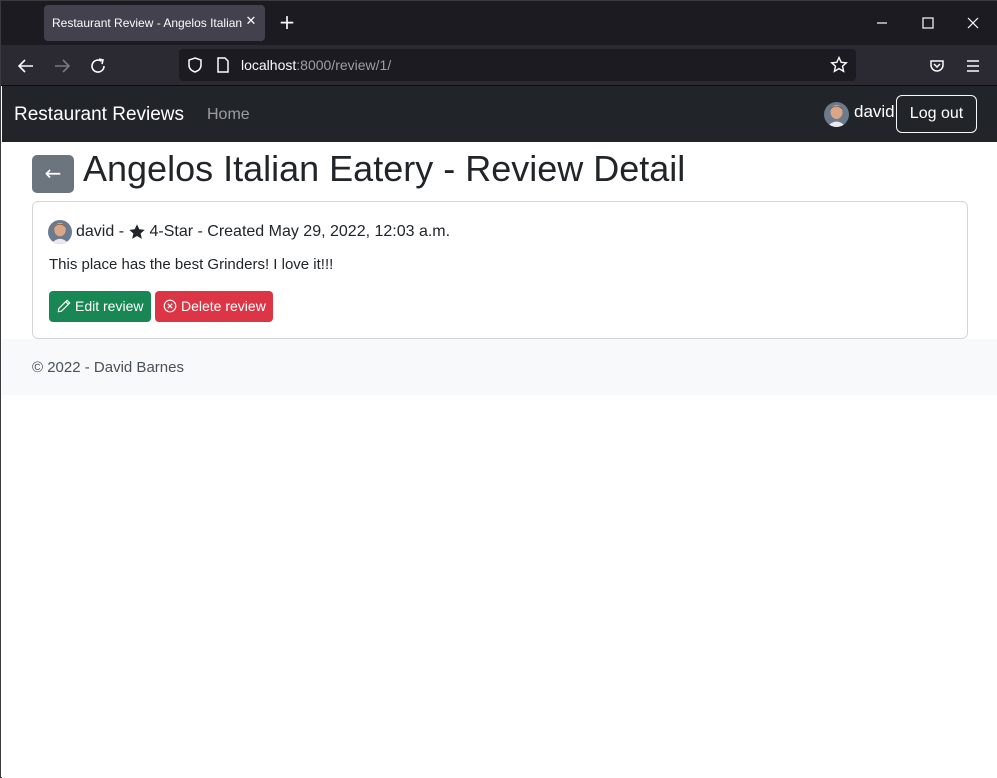  Describe the element at coordinates (26, 66) in the screenshot. I see `back-icon` at that location.